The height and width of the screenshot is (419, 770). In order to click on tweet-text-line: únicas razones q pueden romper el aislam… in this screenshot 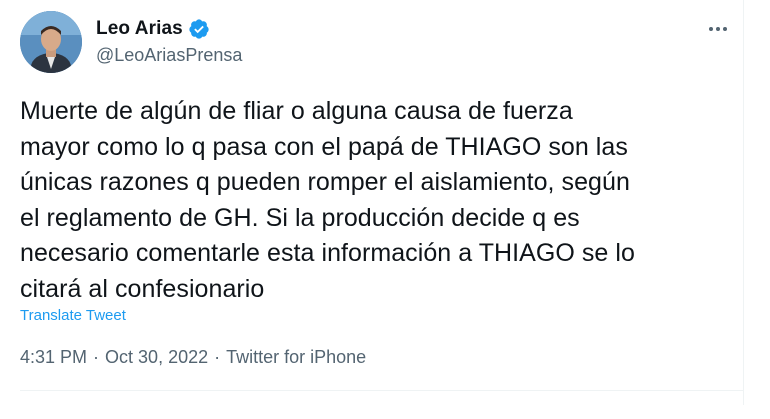, I will do `click(325, 182)`.